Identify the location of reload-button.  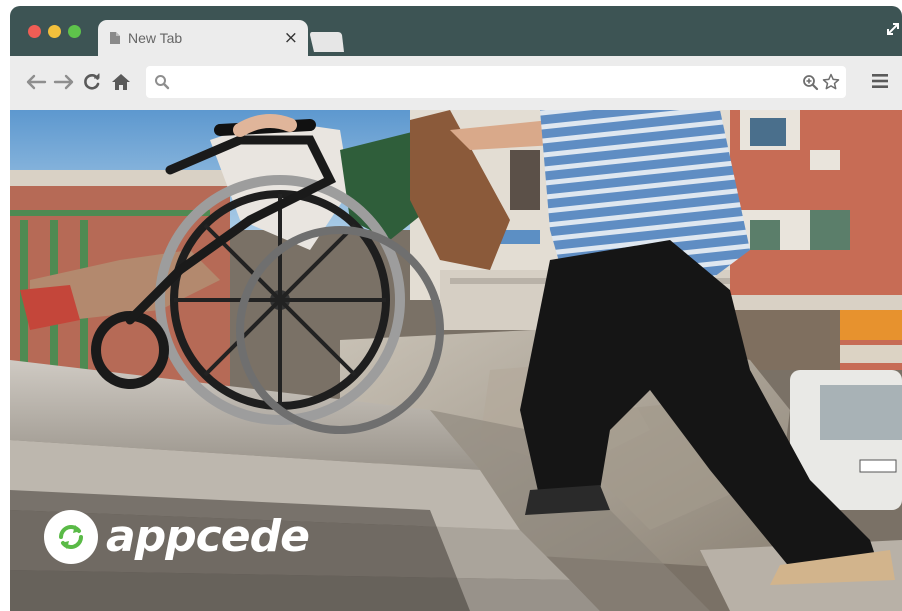
(92, 82).